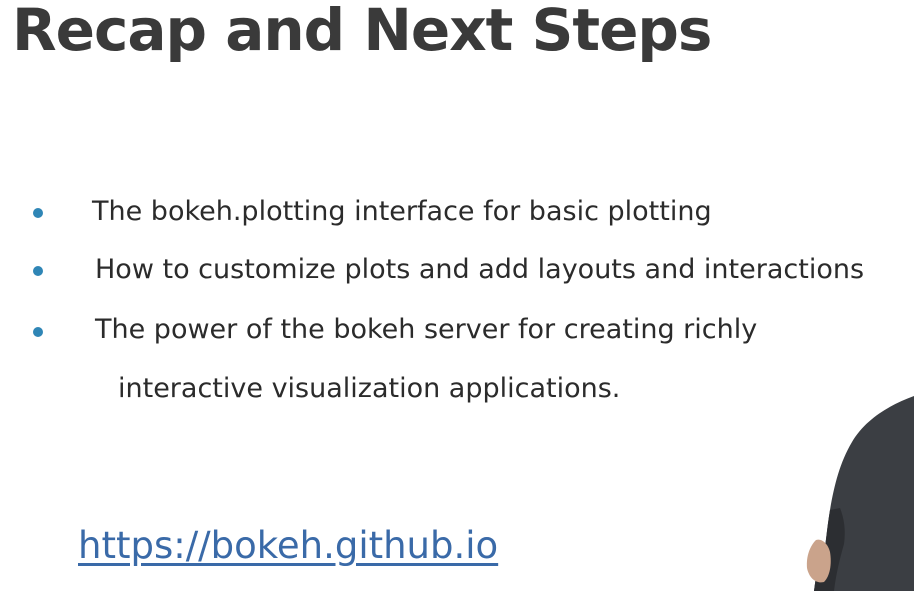 Image resolution: width=914 pixels, height=591 pixels. I want to click on presenter-hand, so click(818, 561).